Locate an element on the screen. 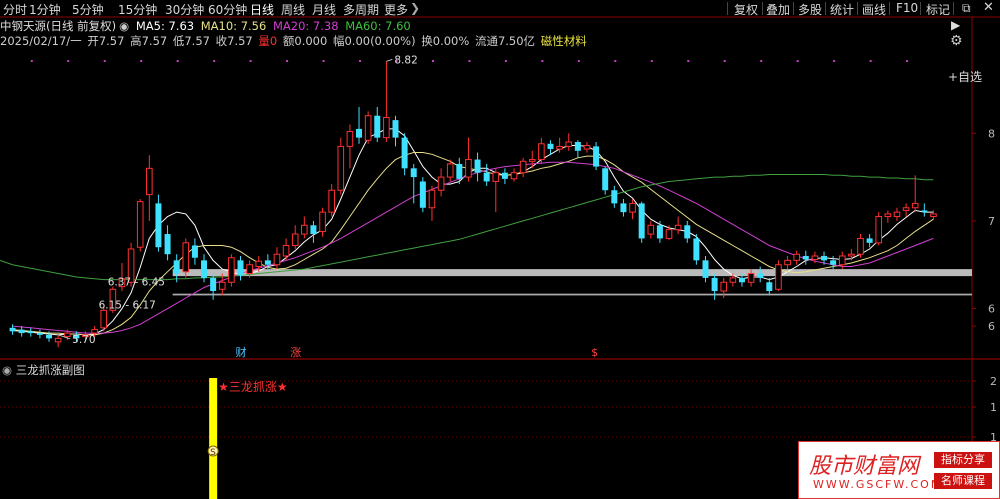 The width and height of the screenshot is (1000, 499). ma60-label: MA60: 7.60 is located at coordinates (378, 26).